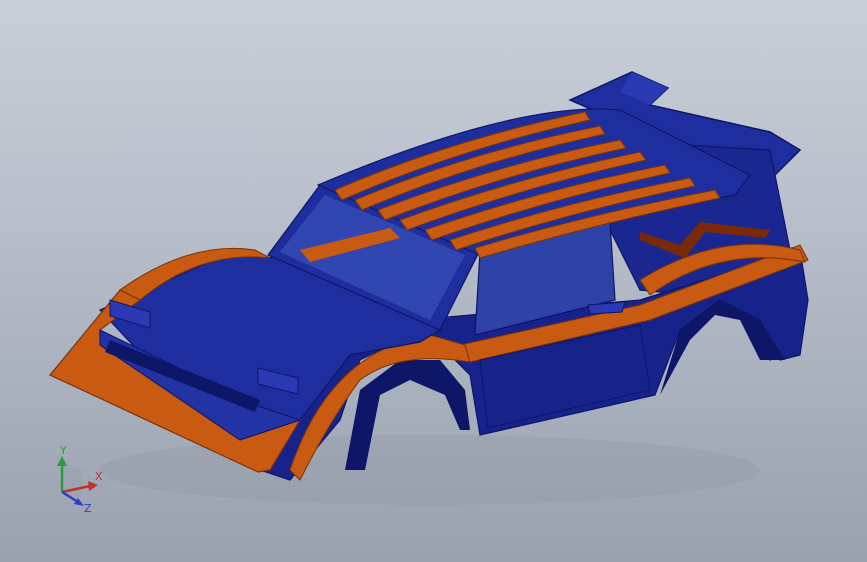 The width and height of the screenshot is (867, 562). What do you see at coordinates (63, 450) in the screenshot?
I see `y-axis-label: Y` at bounding box center [63, 450].